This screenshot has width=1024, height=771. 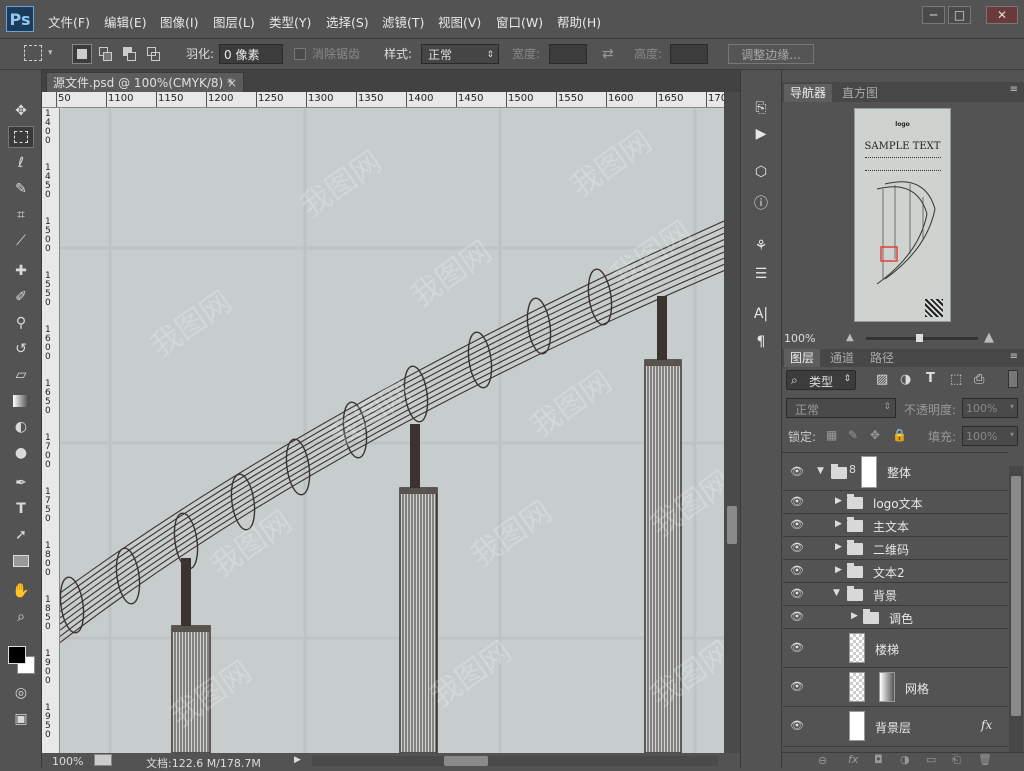 I want to click on marquee-tool-icon, so click(x=21, y=137).